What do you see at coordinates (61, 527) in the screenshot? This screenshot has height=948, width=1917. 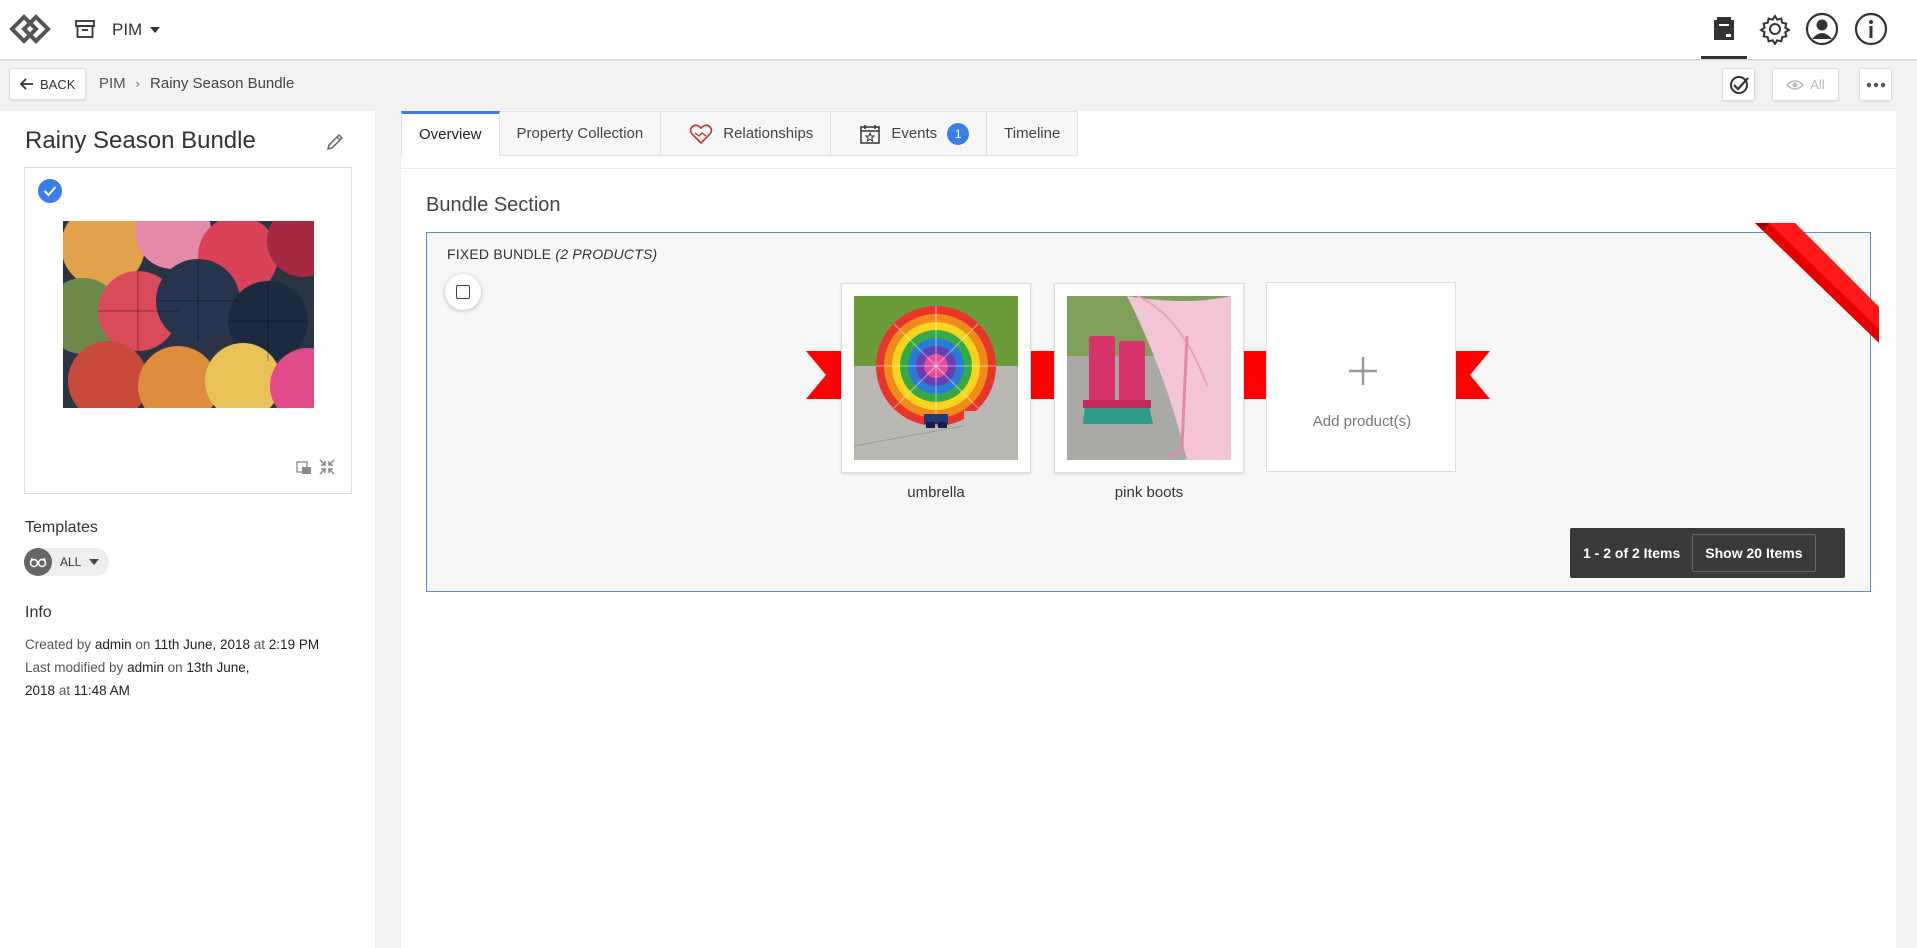 I see `templates-label: Templates` at bounding box center [61, 527].